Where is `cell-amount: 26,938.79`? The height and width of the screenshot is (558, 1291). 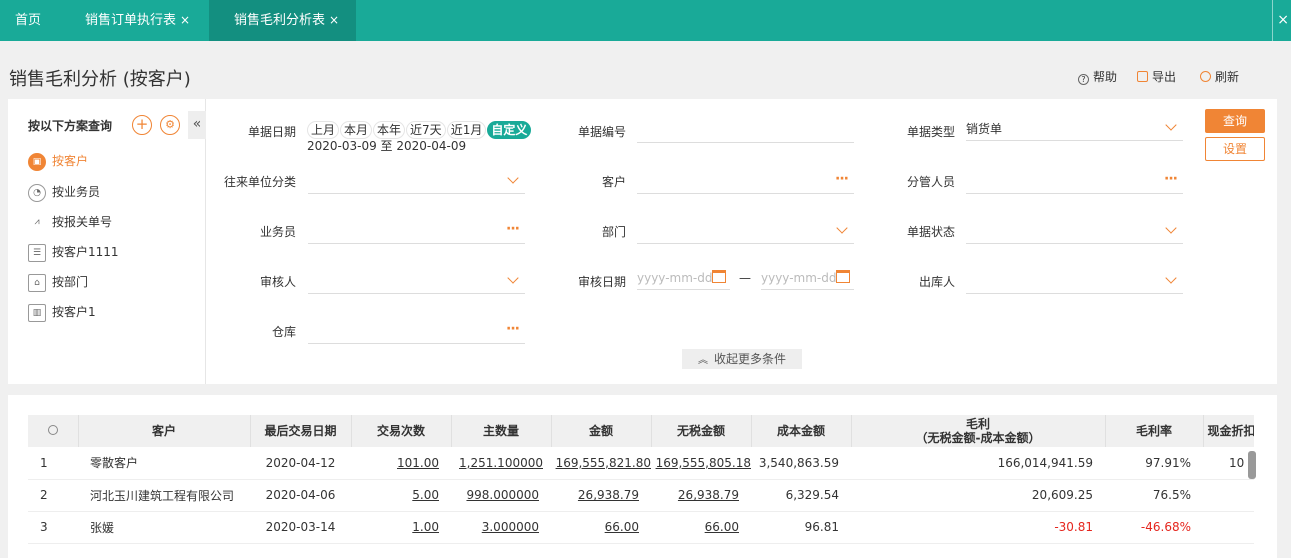
cell-amount: 26,938.79 is located at coordinates (601, 495).